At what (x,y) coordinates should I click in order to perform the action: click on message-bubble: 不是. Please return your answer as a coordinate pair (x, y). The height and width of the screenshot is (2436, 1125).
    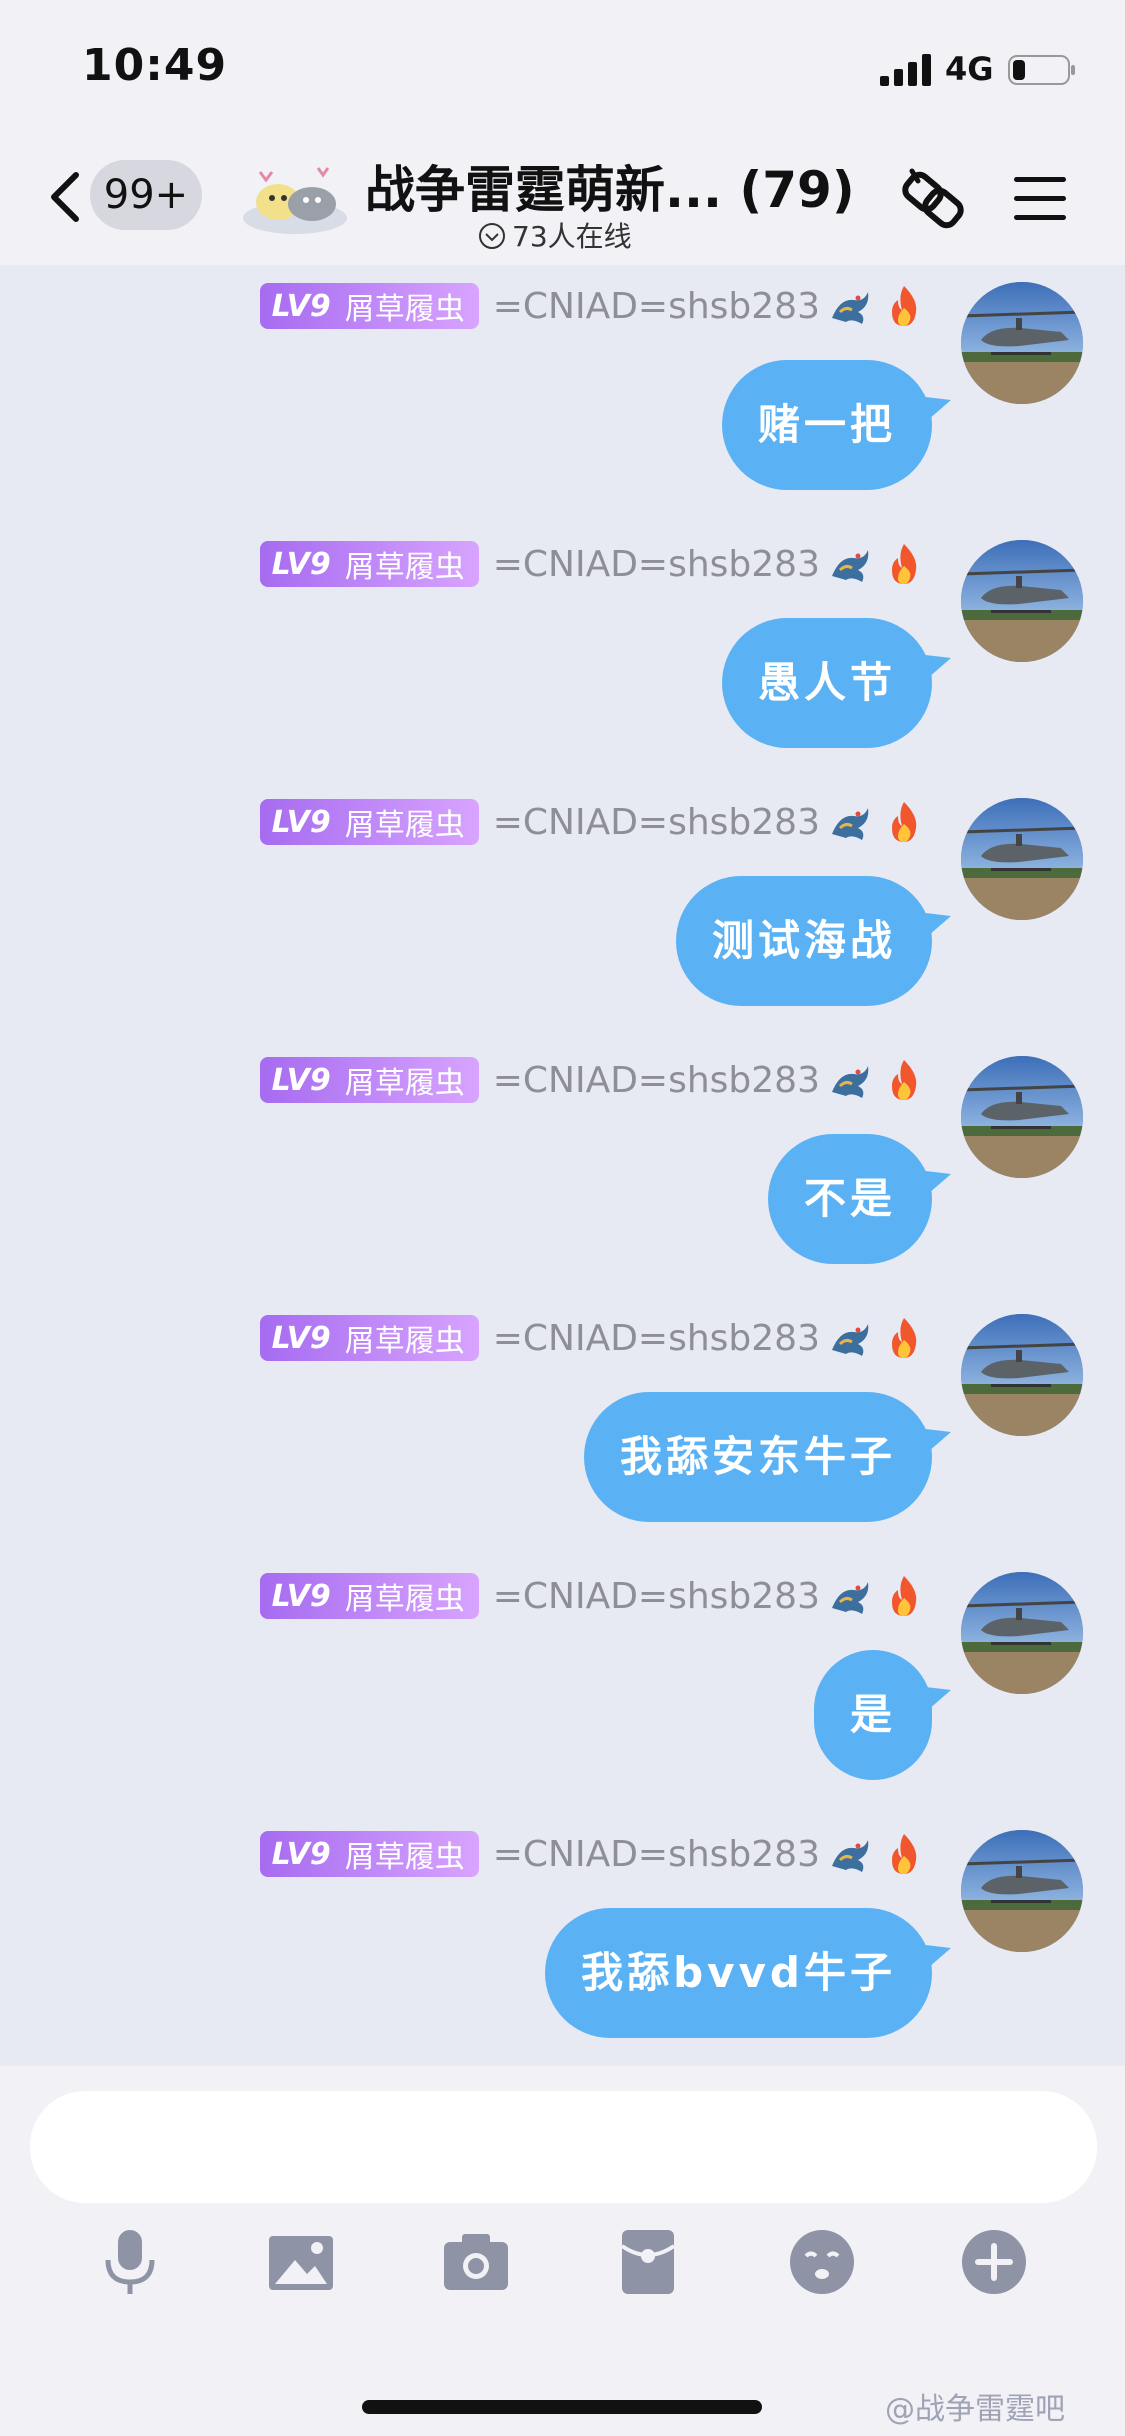
    Looking at the image, I should click on (849, 1199).